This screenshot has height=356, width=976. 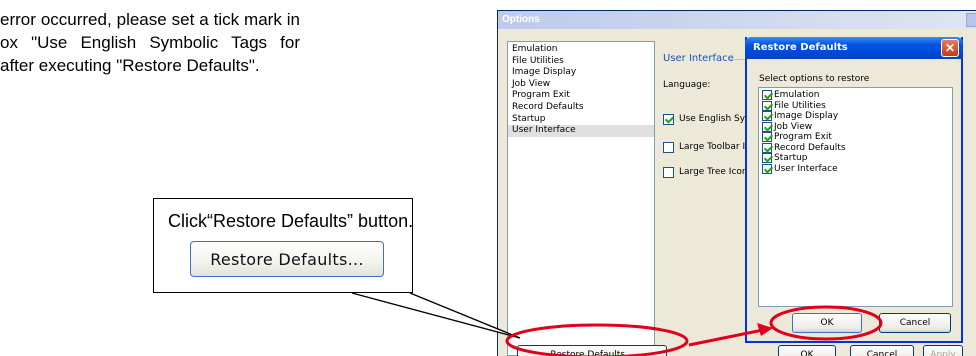 What do you see at coordinates (915, 323) in the screenshot?
I see `dialog-cancel-button: Cancel` at bounding box center [915, 323].